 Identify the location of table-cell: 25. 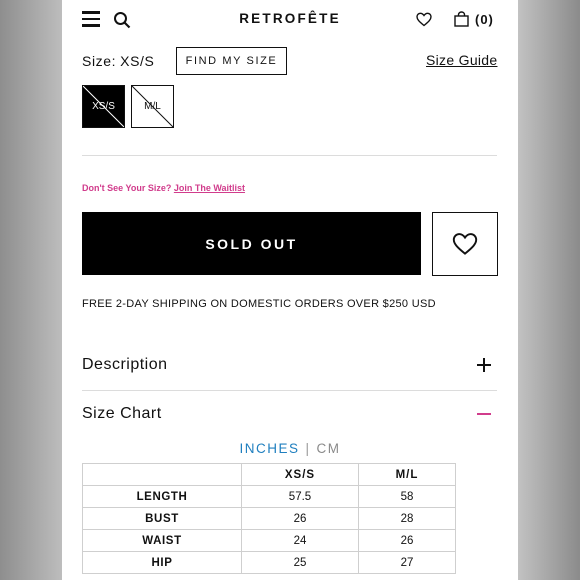
(300, 562).